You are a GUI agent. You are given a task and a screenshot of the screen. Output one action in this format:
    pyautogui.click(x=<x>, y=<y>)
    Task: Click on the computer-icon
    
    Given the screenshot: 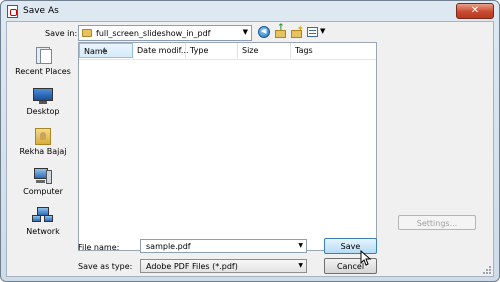 What is the action you would take?
    pyautogui.click(x=43, y=176)
    